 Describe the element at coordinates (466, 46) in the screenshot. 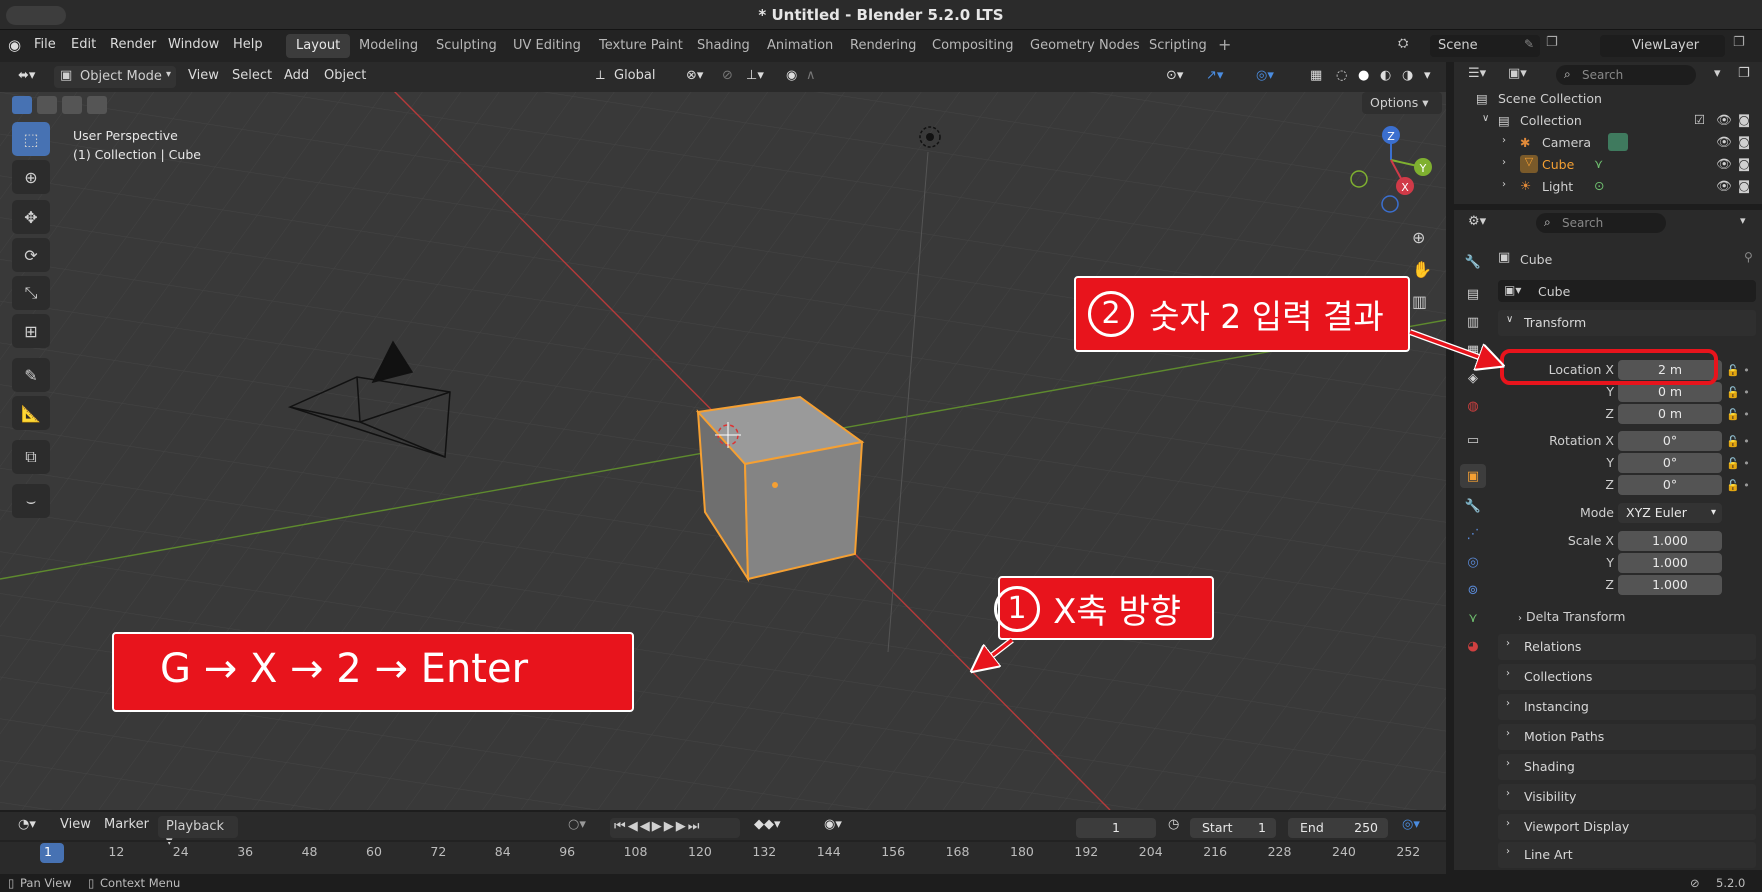

I see `tab-sculpting: Sculpting` at that location.